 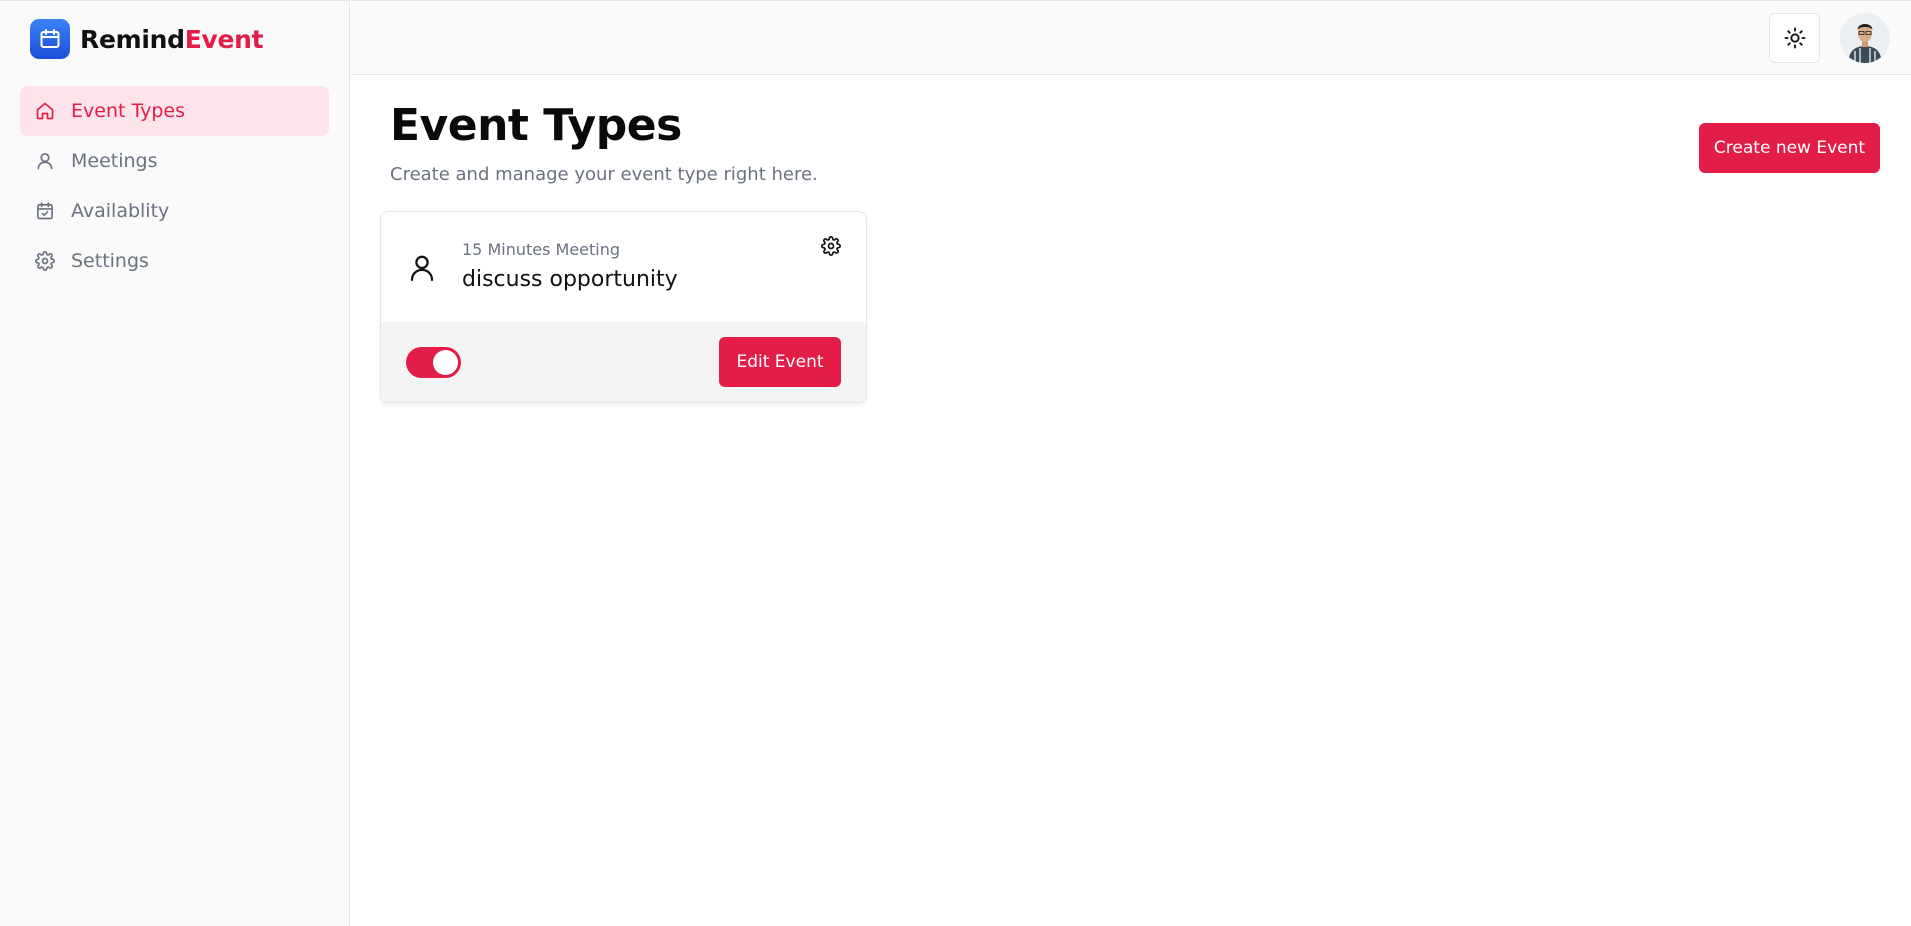 I want to click on calendar-check-icon, so click(x=45, y=211).